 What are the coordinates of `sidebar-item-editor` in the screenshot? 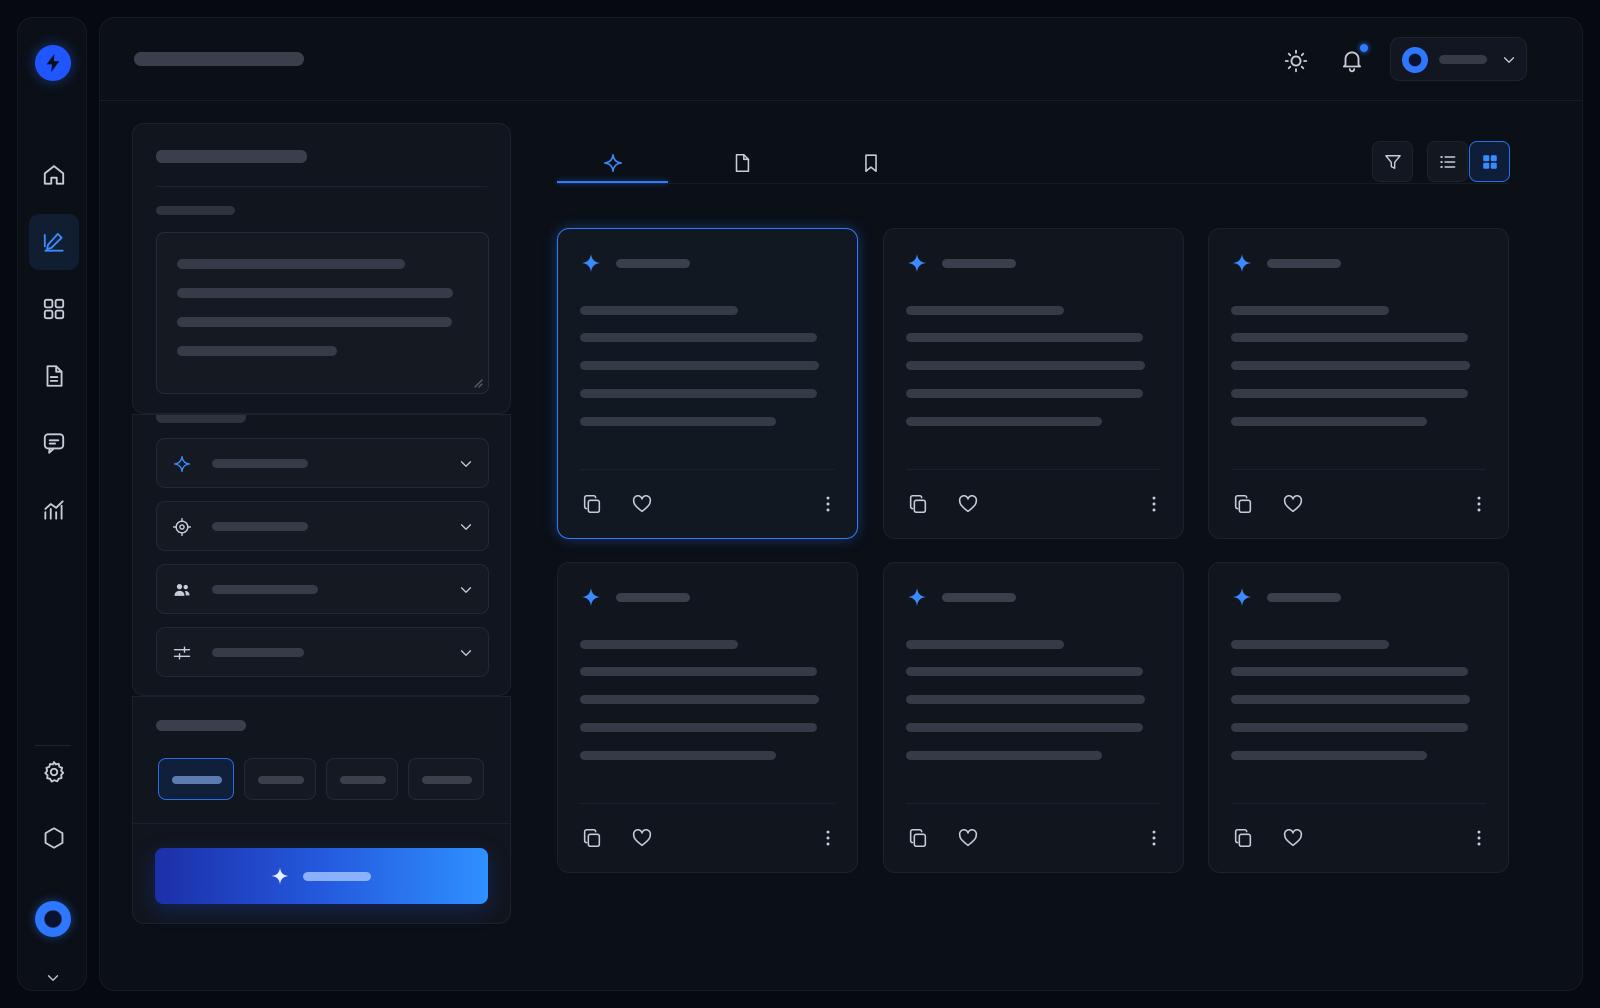 It's located at (54, 242).